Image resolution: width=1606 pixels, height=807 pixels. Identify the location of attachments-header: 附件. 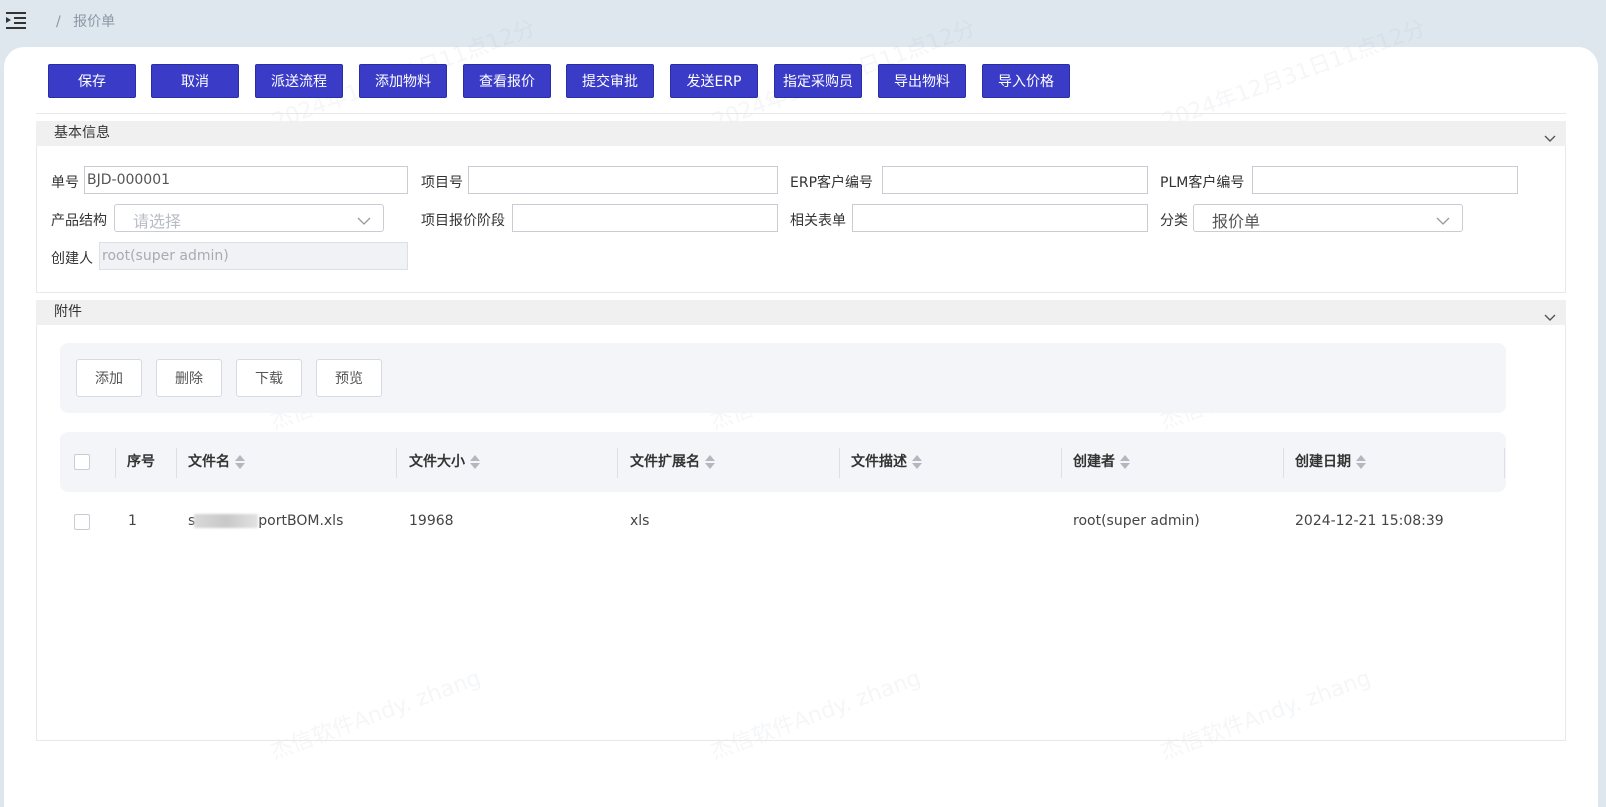
(801, 312).